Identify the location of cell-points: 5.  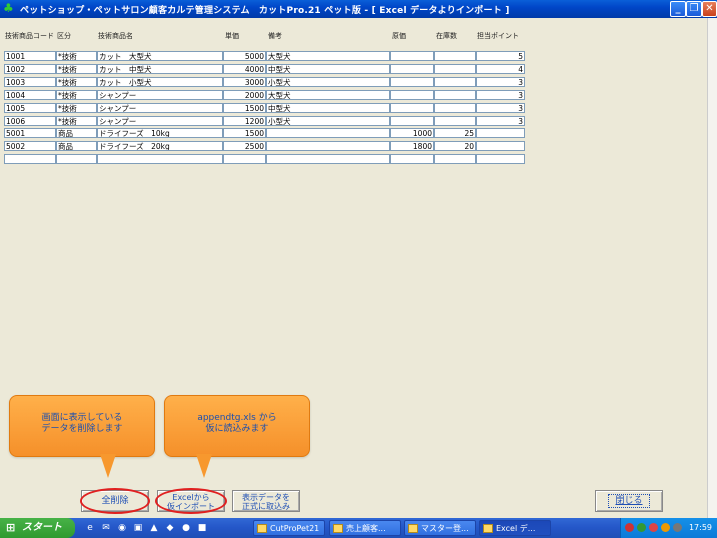
(500, 56).